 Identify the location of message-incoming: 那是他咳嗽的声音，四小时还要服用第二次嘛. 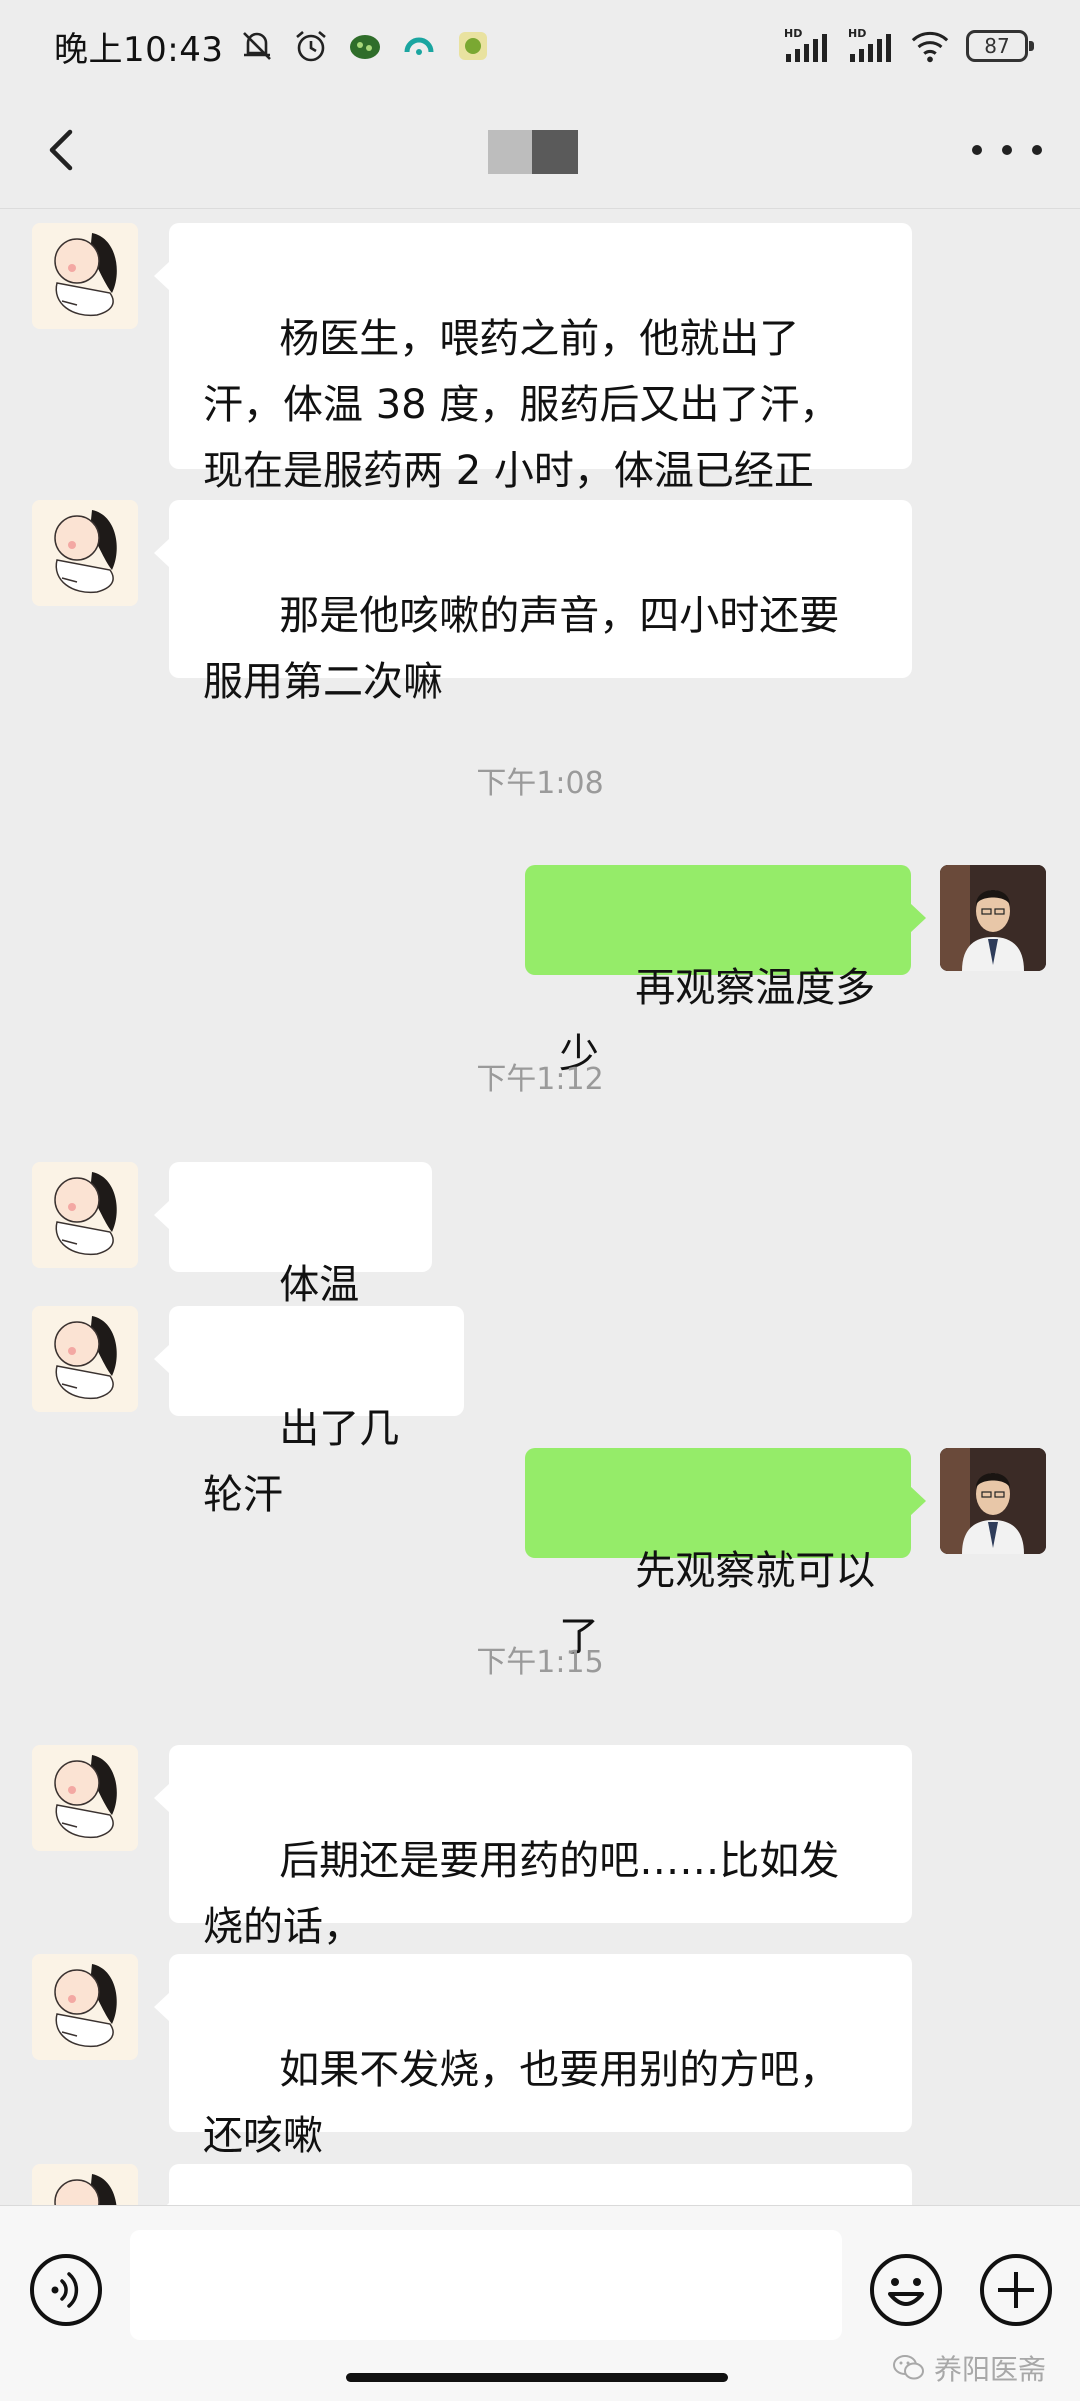
(540, 602).